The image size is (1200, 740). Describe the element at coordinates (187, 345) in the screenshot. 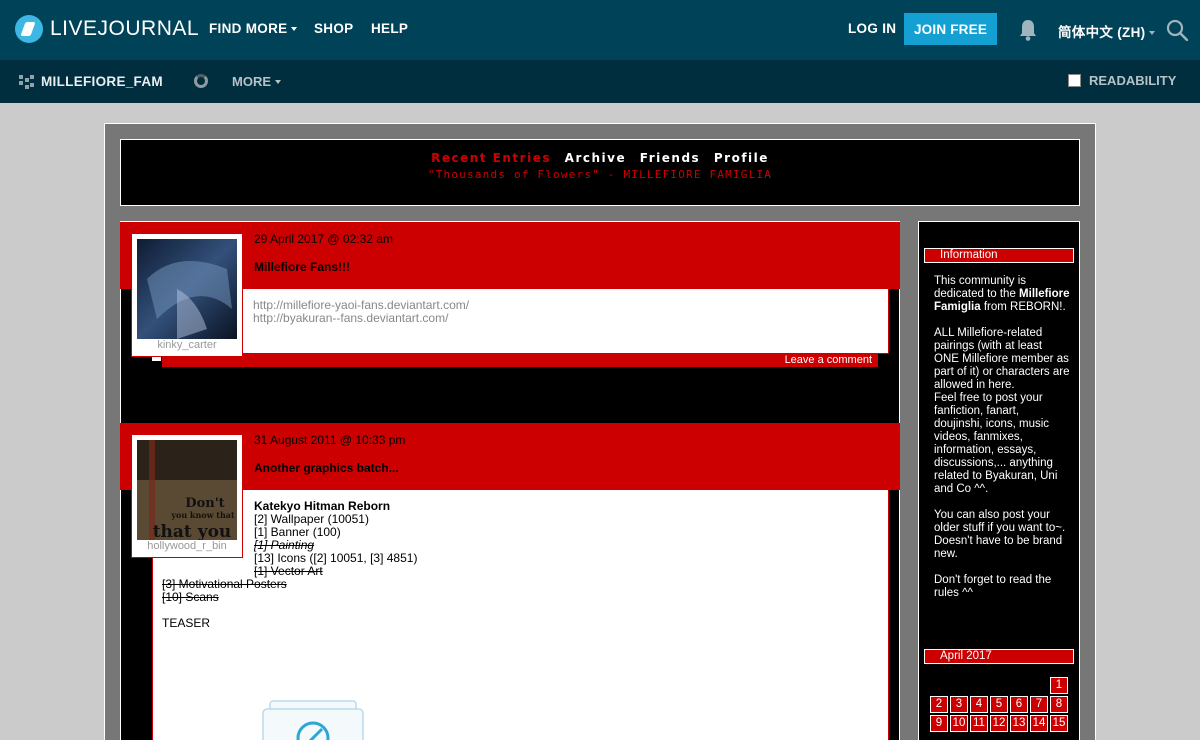

I see `avatar-username: kinky_carter` at that location.